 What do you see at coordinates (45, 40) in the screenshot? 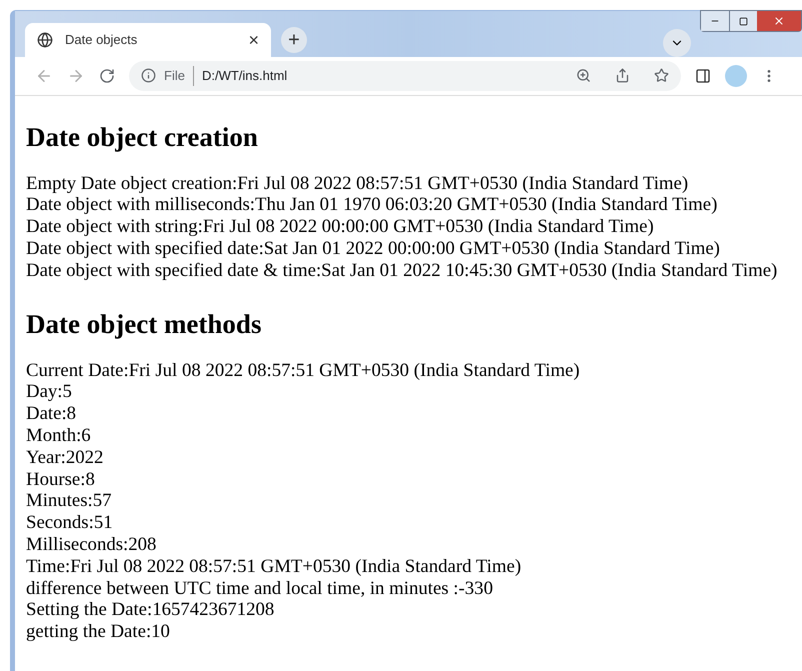
I see `globe-icon` at bounding box center [45, 40].